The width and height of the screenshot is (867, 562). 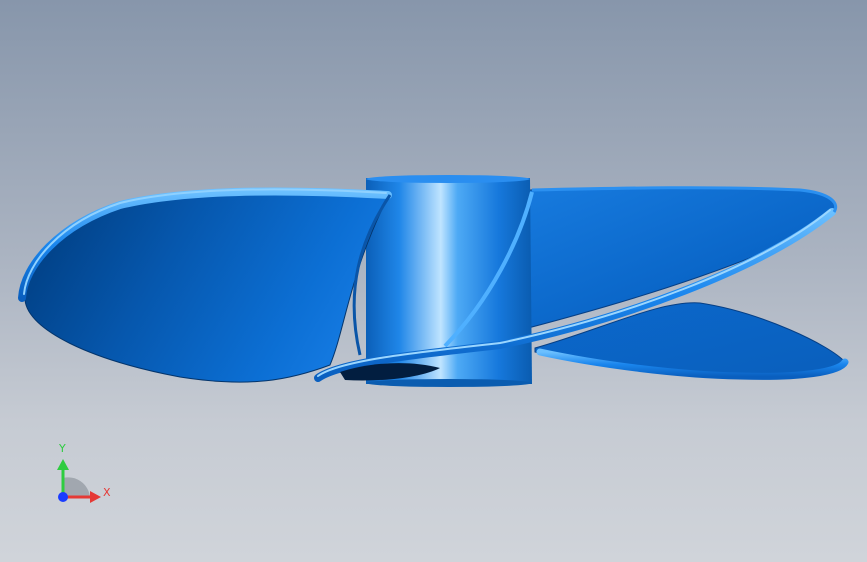 What do you see at coordinates (63, 497) in the screenshot?
I see `z-axis-dot` at bounding box center [63, 497].